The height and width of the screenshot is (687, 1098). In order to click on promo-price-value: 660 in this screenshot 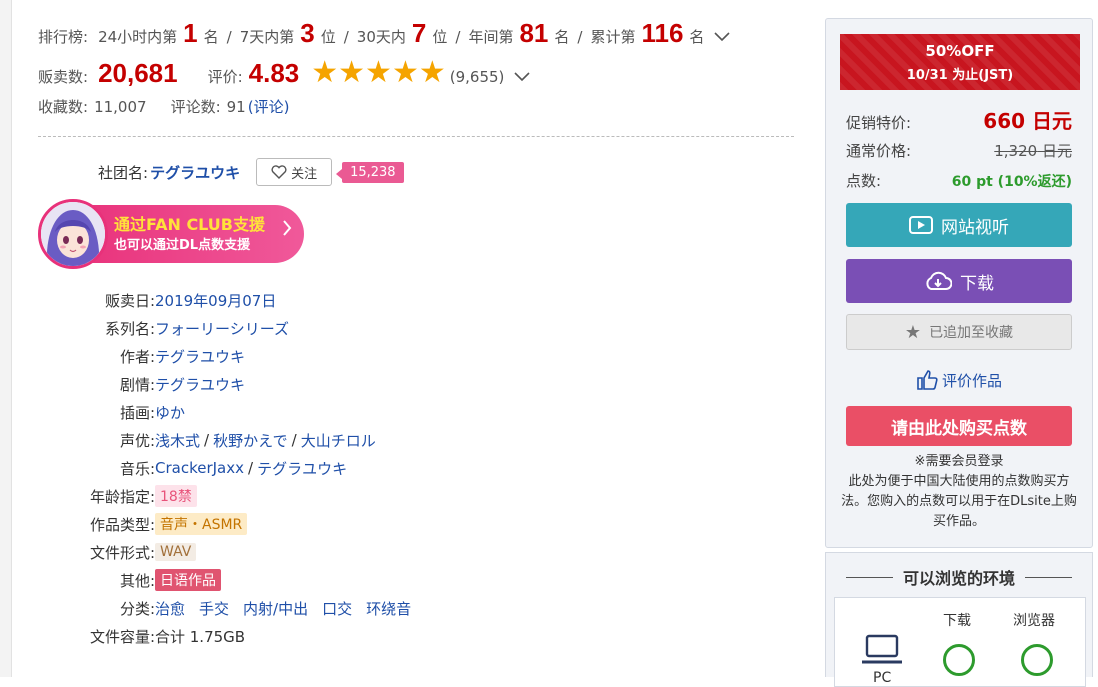, I will do `click(1004, 121)`.